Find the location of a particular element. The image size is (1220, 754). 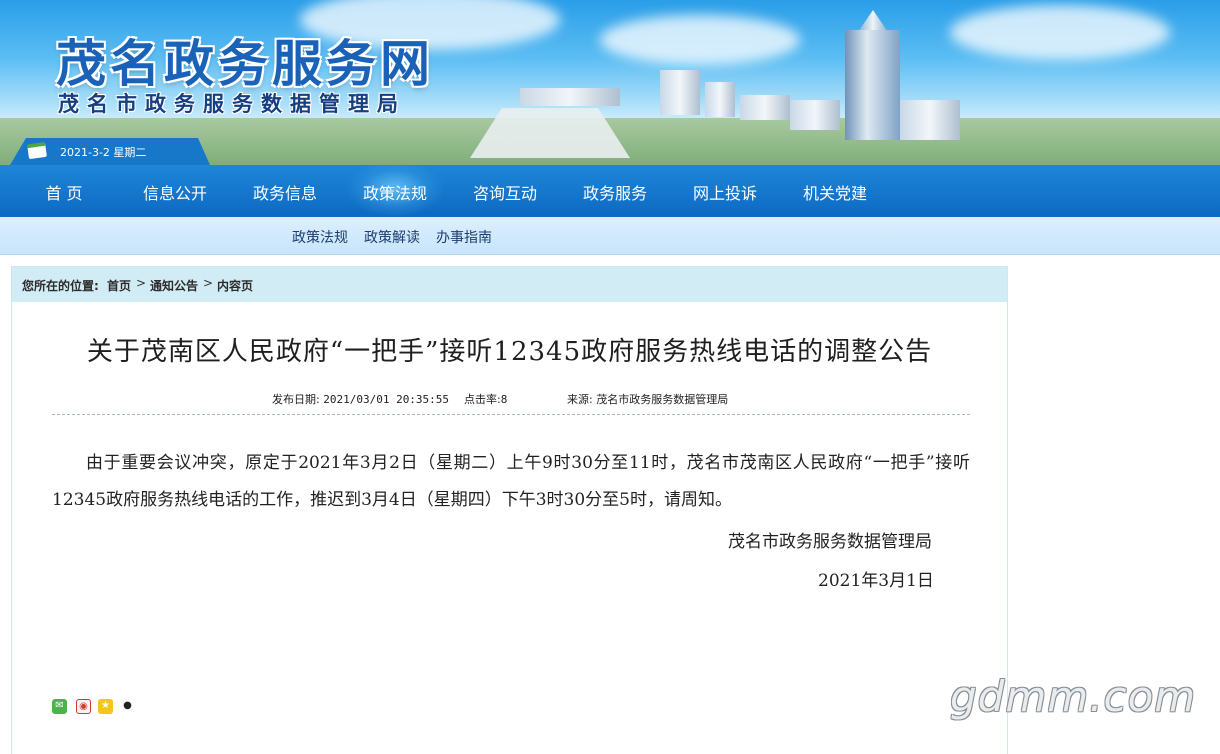

subnav-item-policy: 政策法规 is located at coordinates (320, 237).